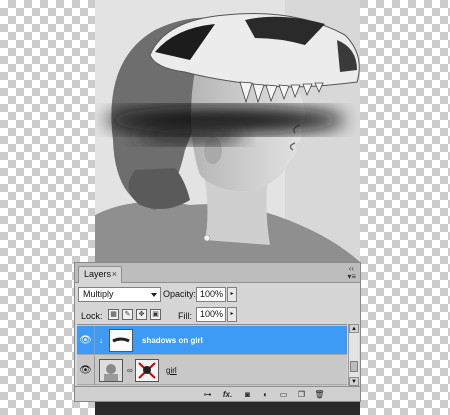  What do you see at coordinates (232, 314) in the screenshot?
I see `fill-slider-button: ▸` at bounding box center [232, 314].